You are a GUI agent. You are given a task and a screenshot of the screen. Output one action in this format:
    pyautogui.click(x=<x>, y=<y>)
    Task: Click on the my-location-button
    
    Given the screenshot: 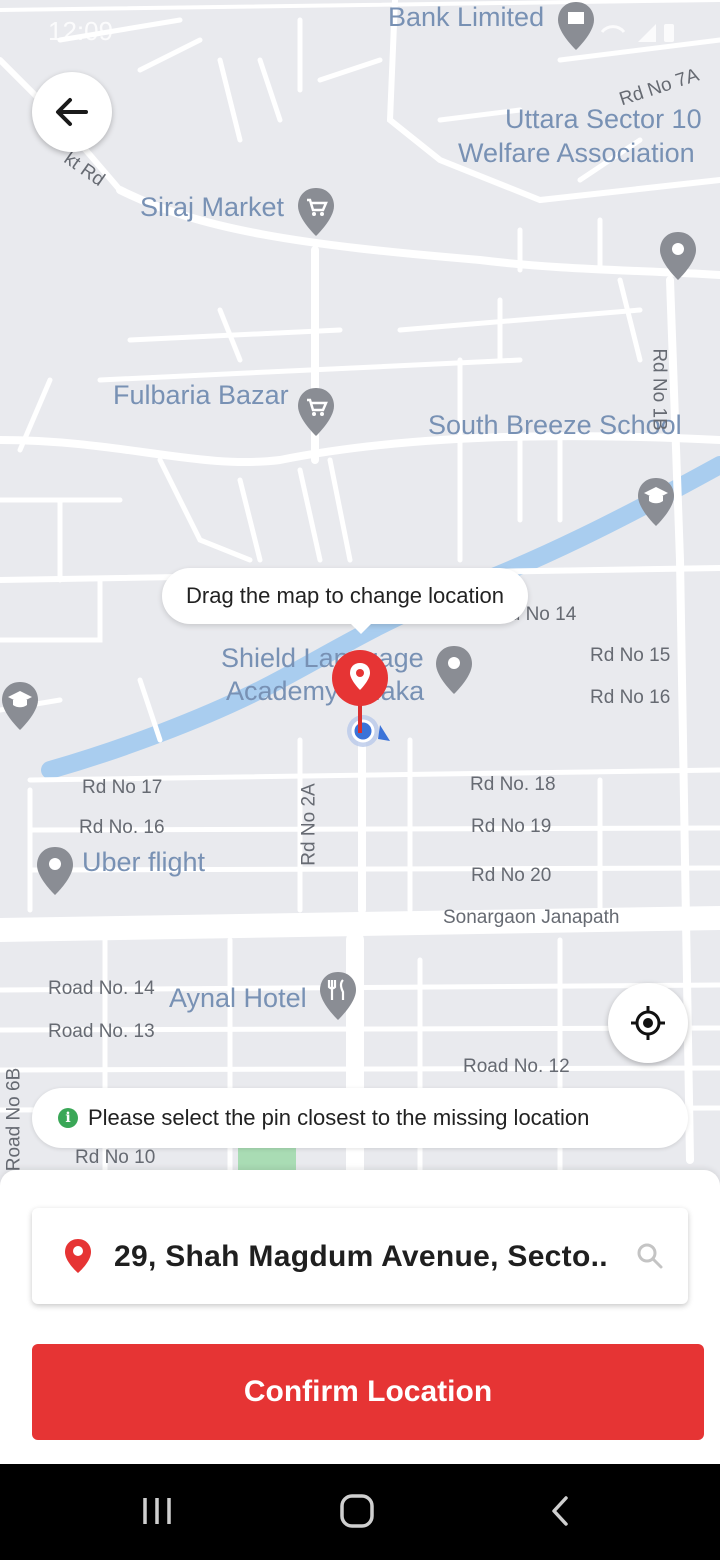 What is the action you would take?
    pyautogui.click(x=648, y=1023)
    